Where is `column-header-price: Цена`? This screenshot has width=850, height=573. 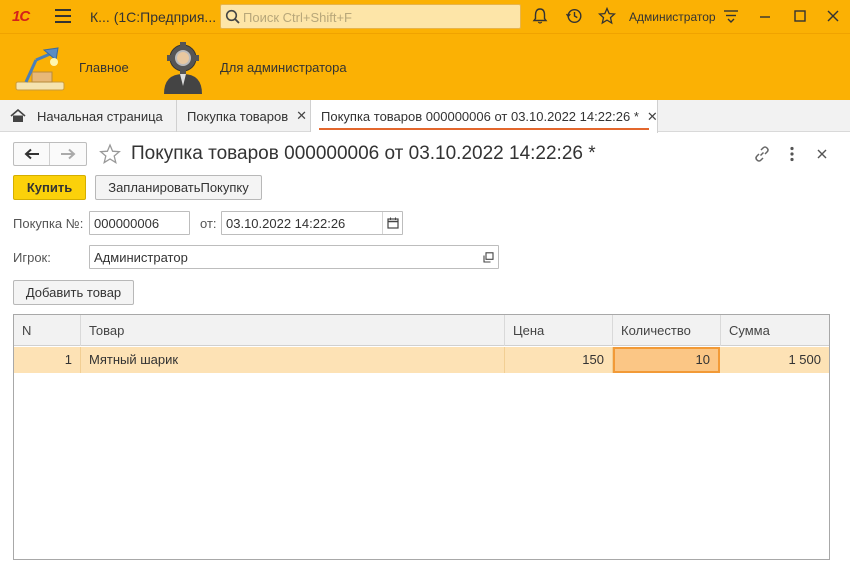 column-header-price: Цена is located at coordinates (559, 330).